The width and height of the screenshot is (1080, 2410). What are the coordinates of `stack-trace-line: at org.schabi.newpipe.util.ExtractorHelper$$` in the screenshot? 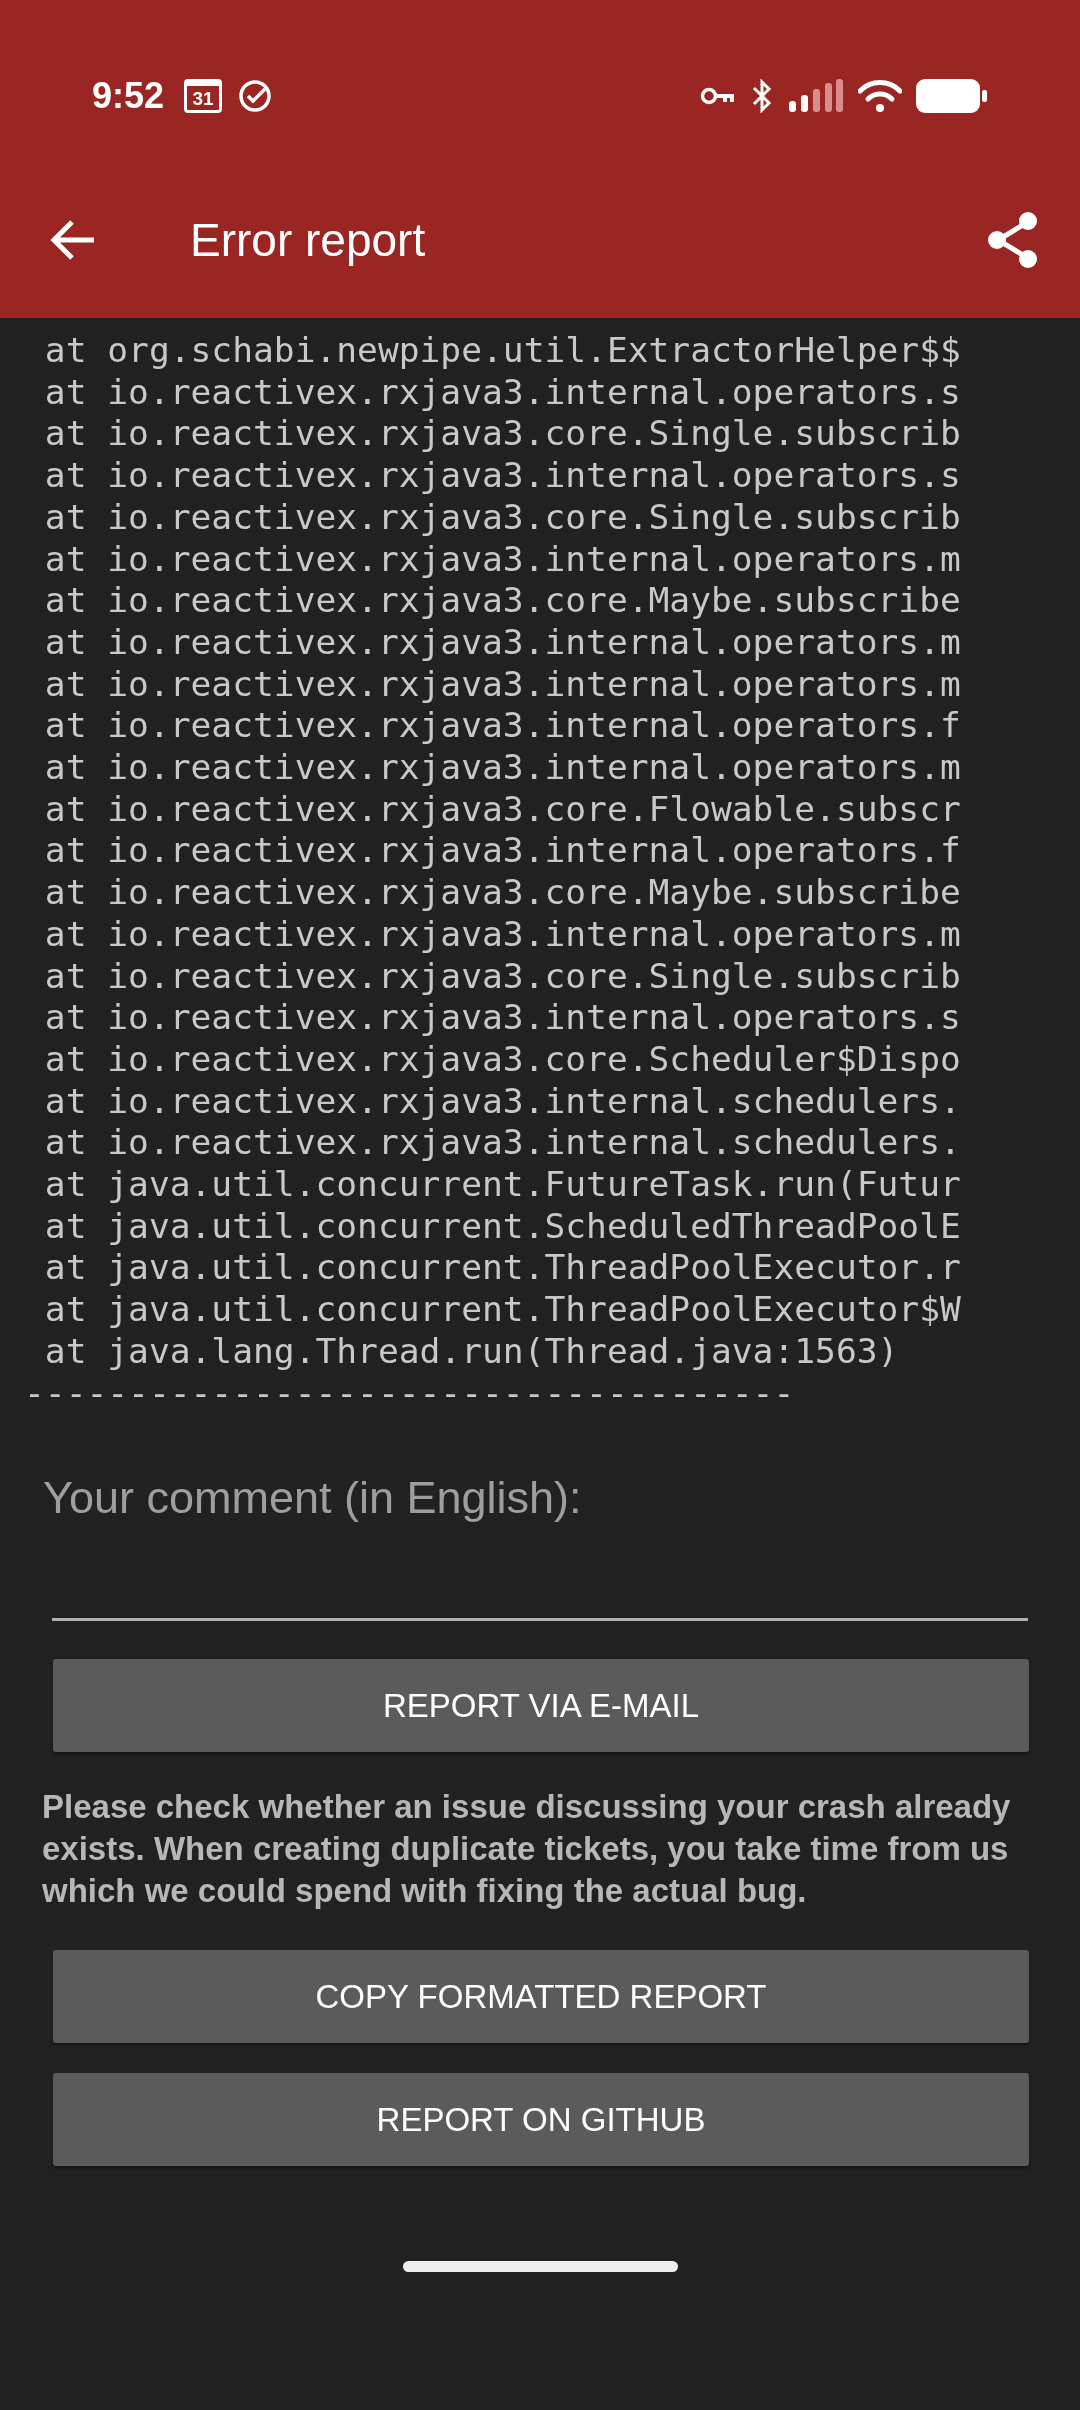 It's located at (502, 351).